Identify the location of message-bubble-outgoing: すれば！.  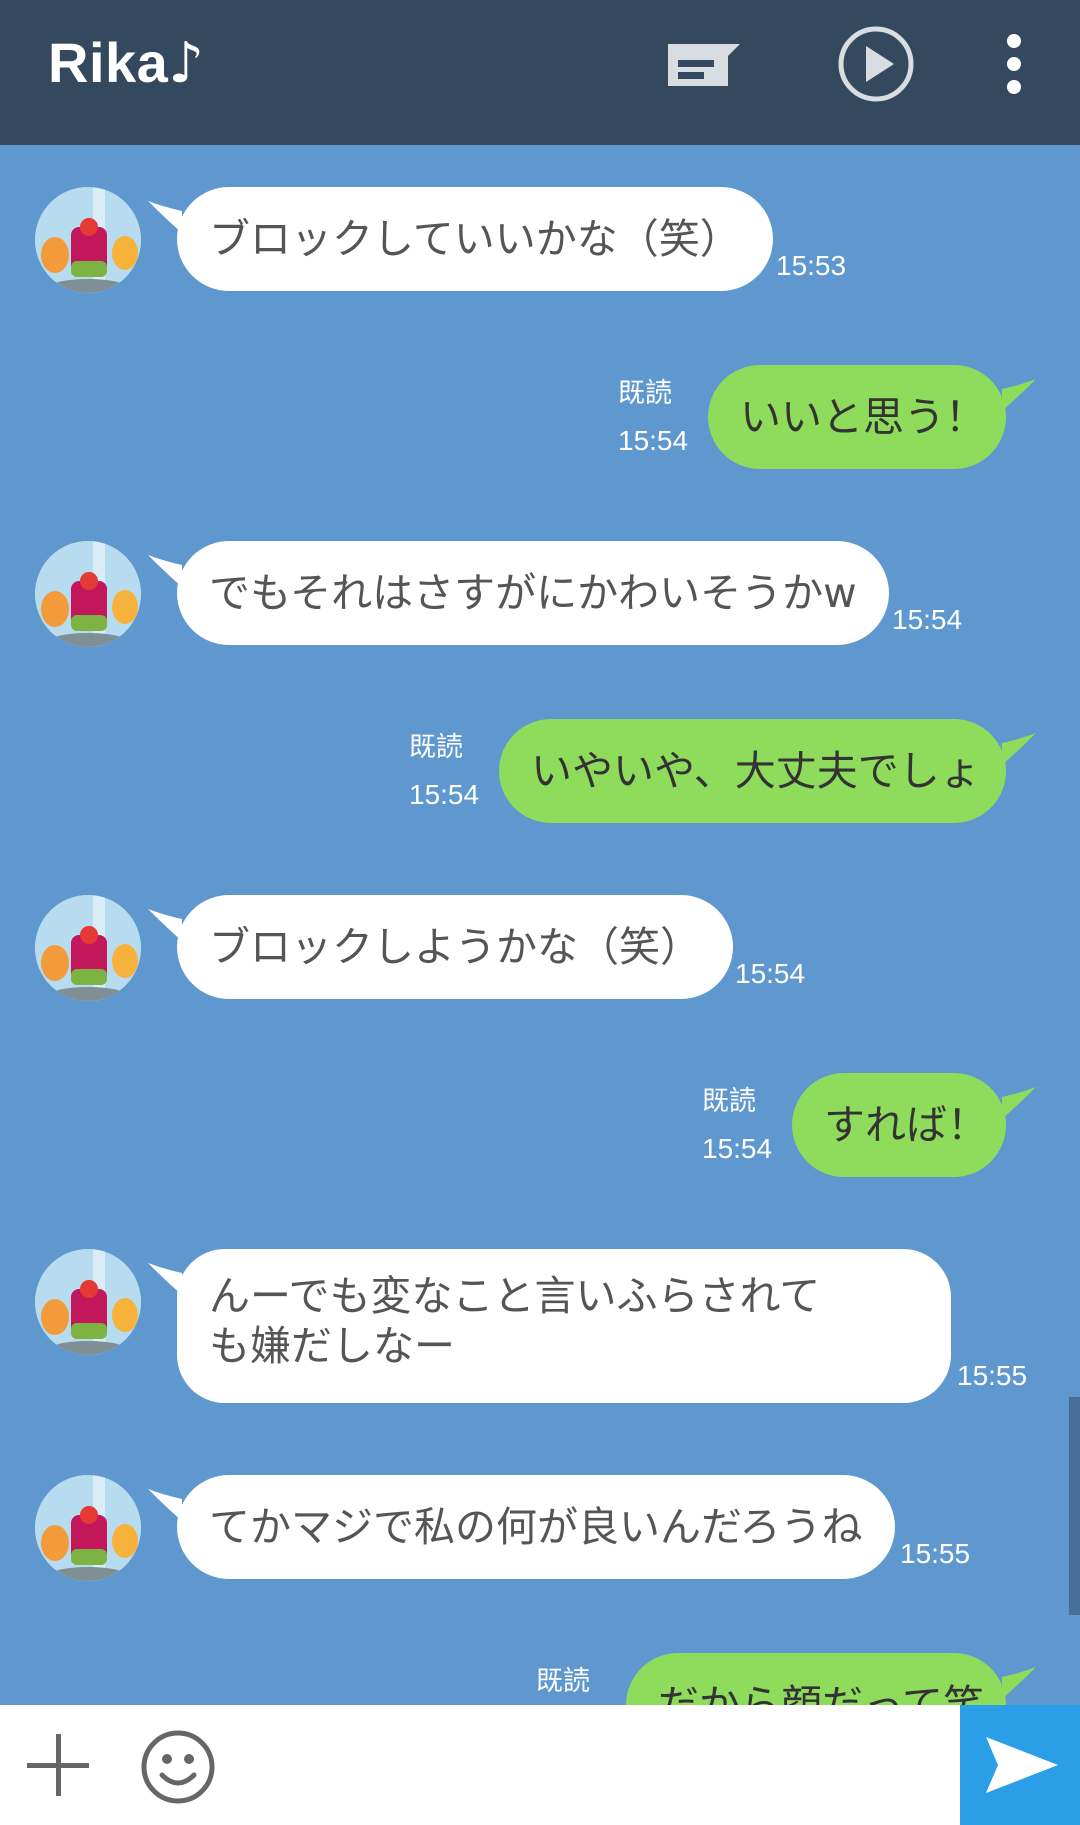
(899, 1125).